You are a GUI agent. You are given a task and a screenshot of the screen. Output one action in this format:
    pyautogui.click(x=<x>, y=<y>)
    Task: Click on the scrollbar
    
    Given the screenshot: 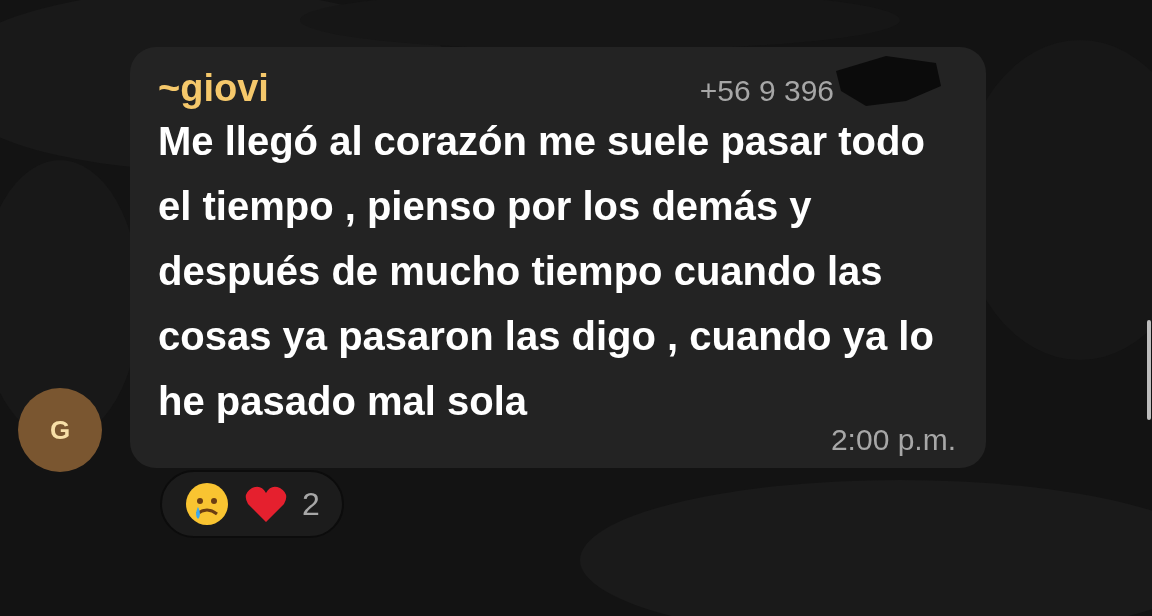 What is the action you would take?
    pyautogui.click(x=1149, y=370)
    